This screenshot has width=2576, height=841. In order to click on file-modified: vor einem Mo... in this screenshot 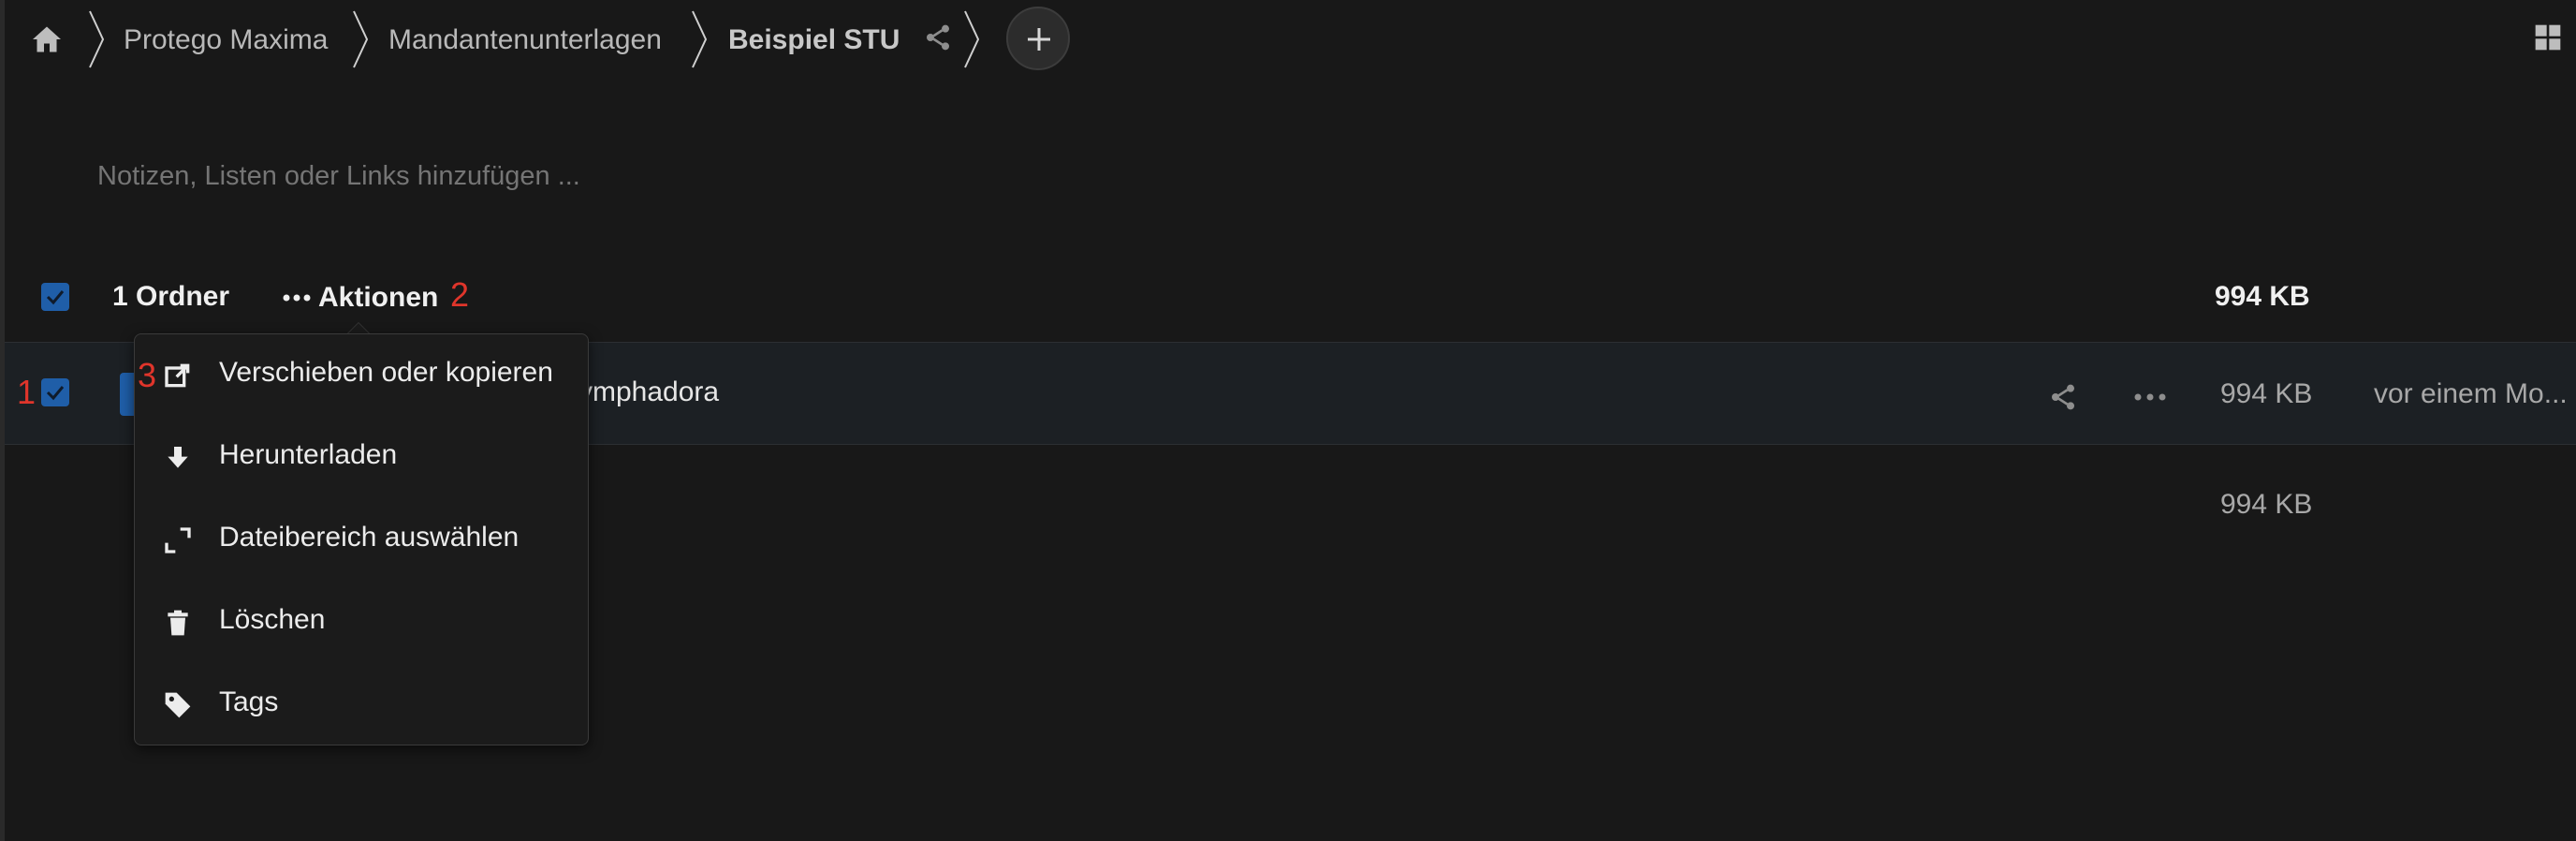, I will do `click(2471, 393)`.